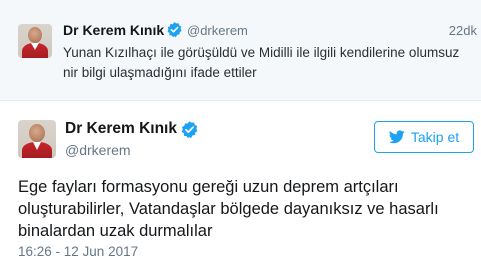 The image size is (481, 269). I want to click on follow-button-label: Takip et, so click(435, 137).